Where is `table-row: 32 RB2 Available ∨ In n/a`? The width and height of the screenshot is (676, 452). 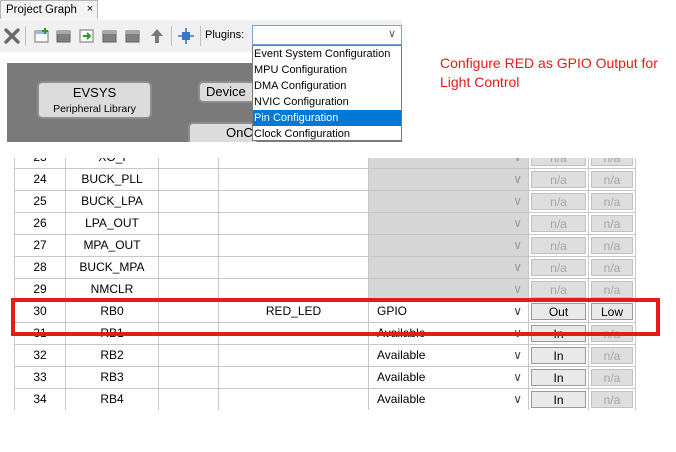 table-row: 32 RB2 Available ∨ In n/a is located at coordinates (325, 356).